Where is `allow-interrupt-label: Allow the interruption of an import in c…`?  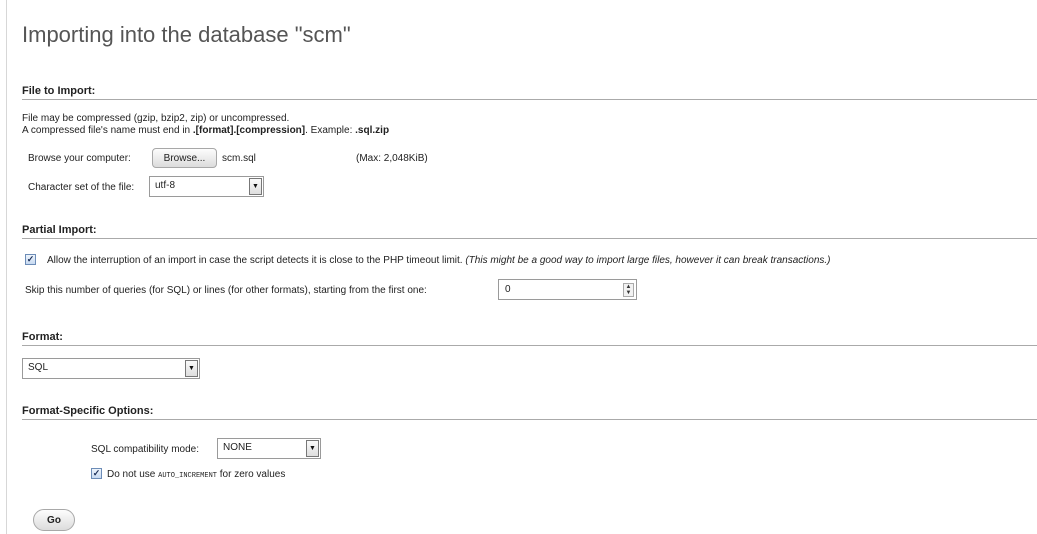 allow-interrupt-label: Allow the interruption of an import in c… is located at coordinates (255, 260).